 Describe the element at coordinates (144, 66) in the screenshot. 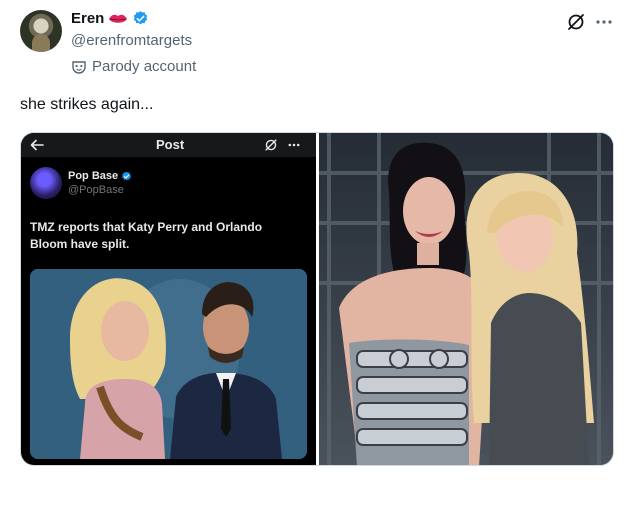

I see `parody-text: Parody account` at that location.